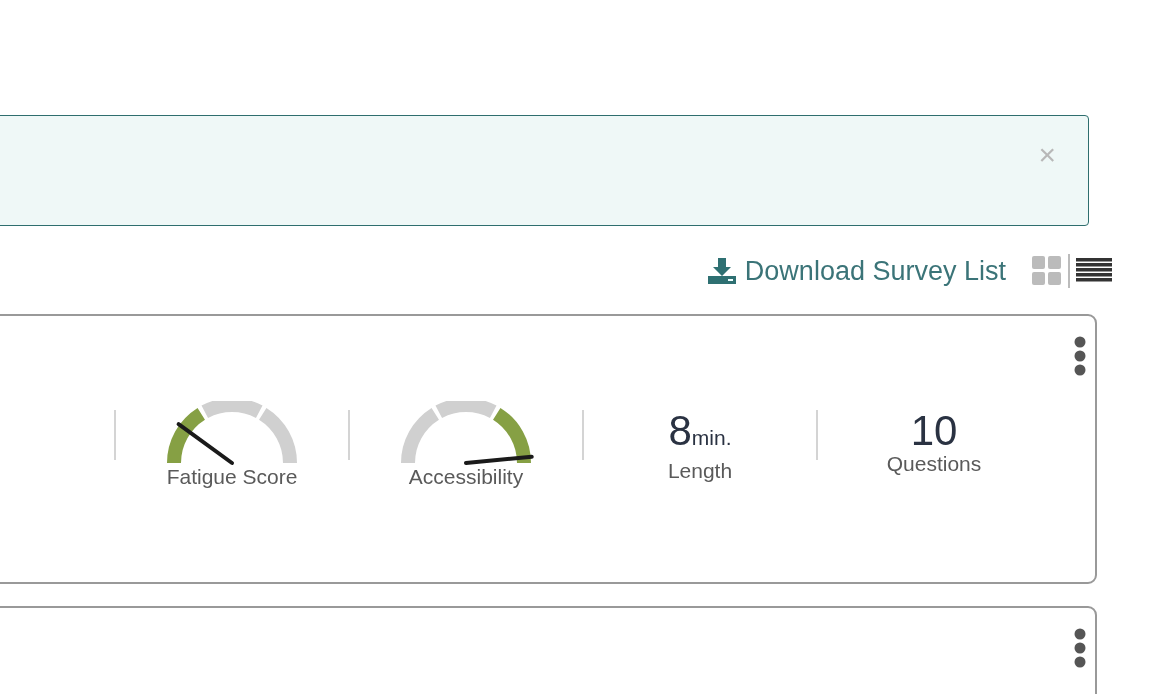  Describe the element at coordinates (700, 471) in the screenshot. I see `stat-label: Length` at that location.